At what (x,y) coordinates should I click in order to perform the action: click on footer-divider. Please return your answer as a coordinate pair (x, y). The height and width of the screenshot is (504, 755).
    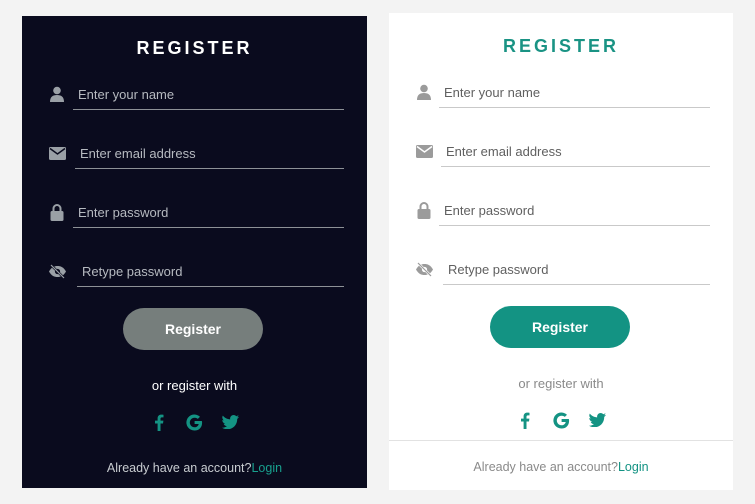
    Looking at the image, I should click on (561, 440).